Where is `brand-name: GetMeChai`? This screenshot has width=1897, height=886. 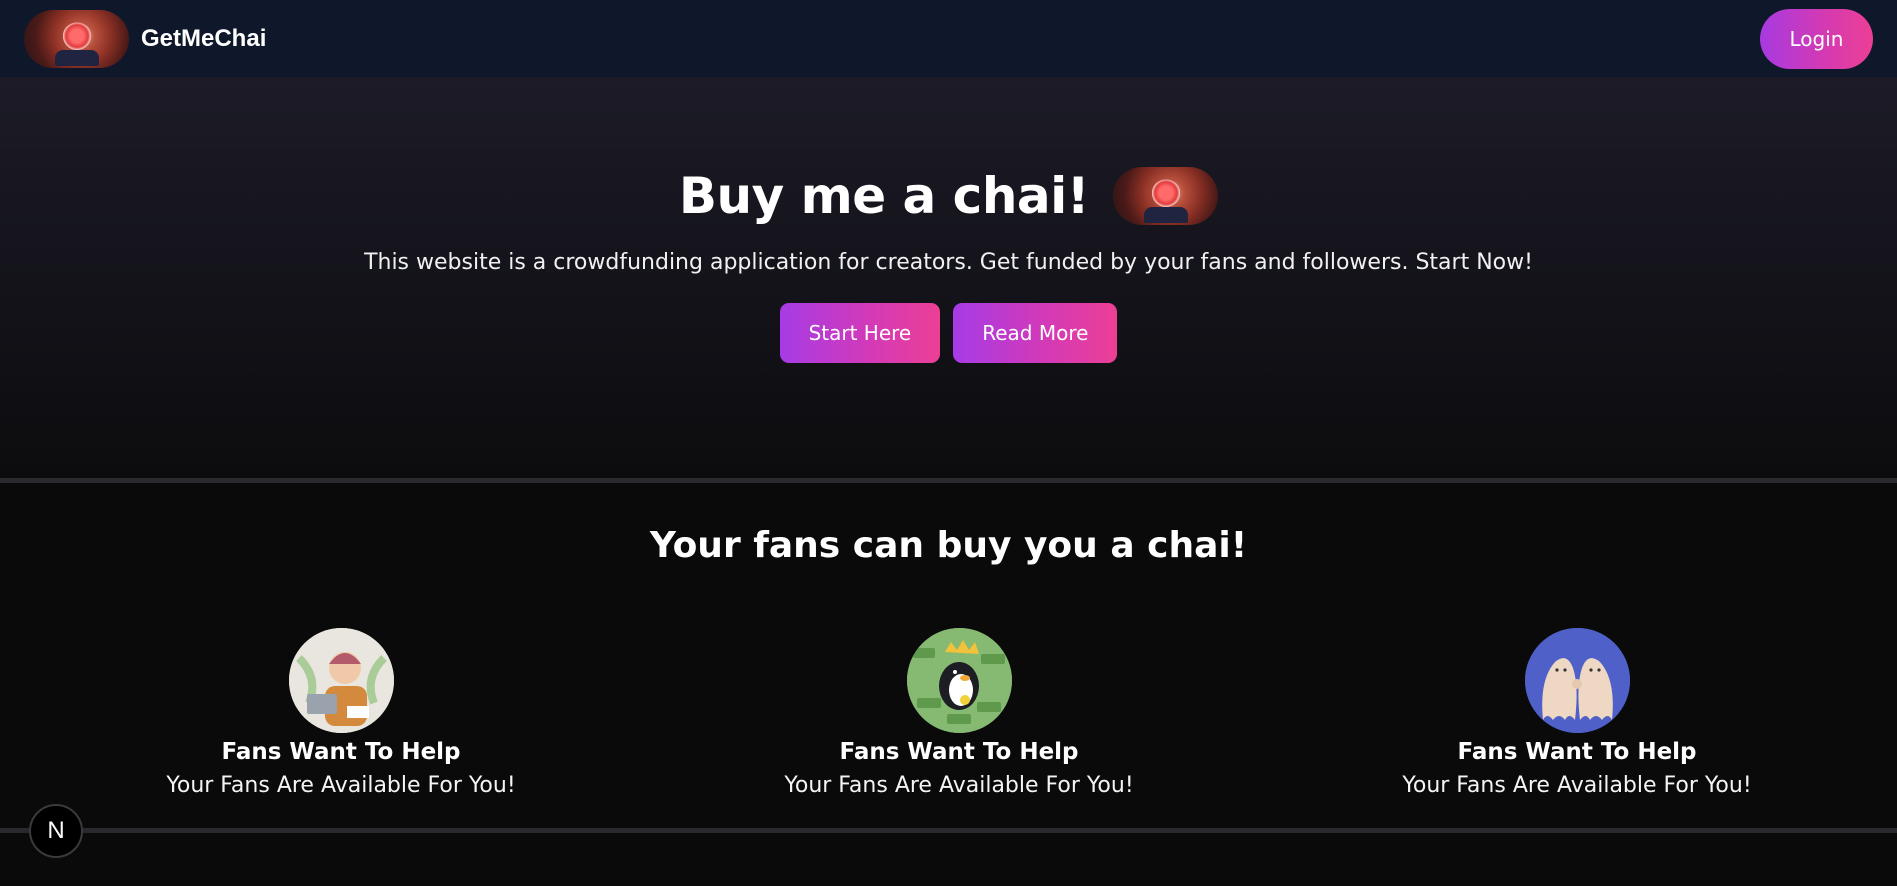
brand-name: GetMeChai is located at coordinates (203, 39).